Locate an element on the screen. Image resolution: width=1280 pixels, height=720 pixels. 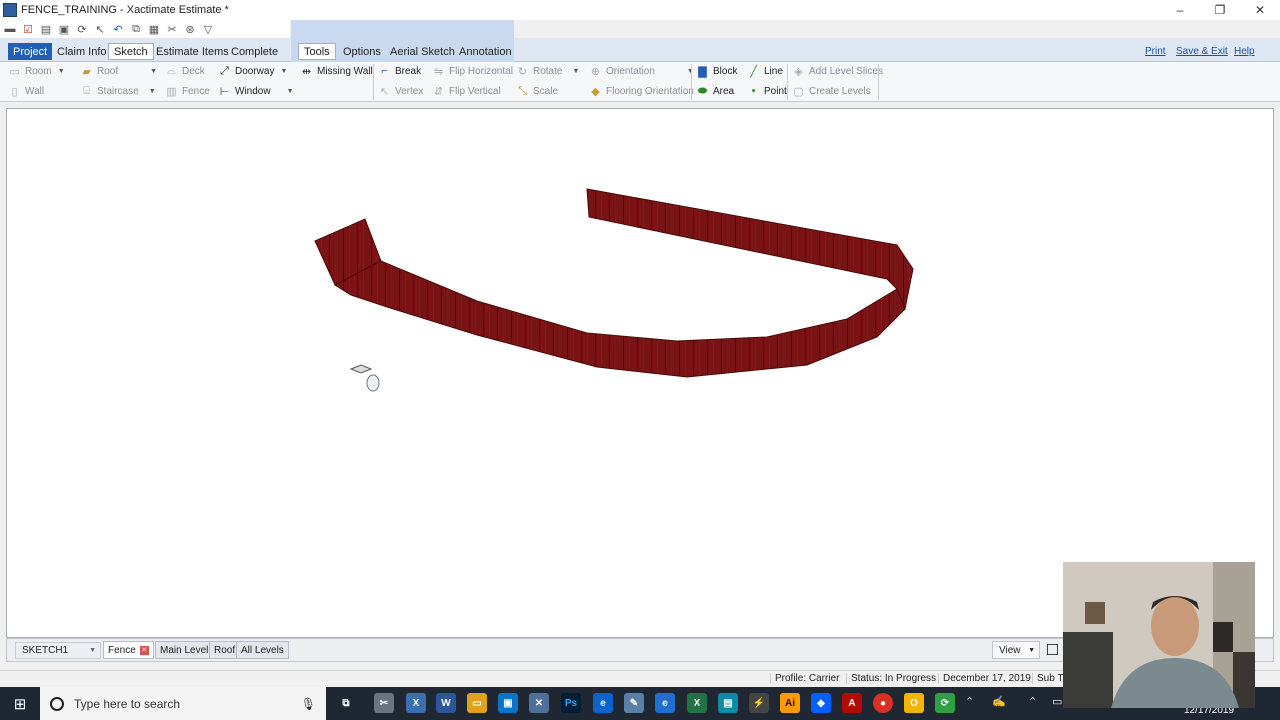
room-button: ▭ Room ▼ is located at coordinates (36, 71).